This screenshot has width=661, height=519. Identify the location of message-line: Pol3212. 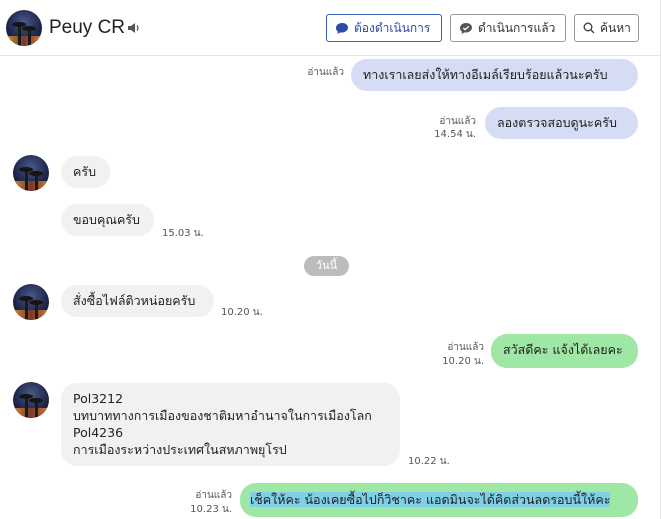
(98, 398).